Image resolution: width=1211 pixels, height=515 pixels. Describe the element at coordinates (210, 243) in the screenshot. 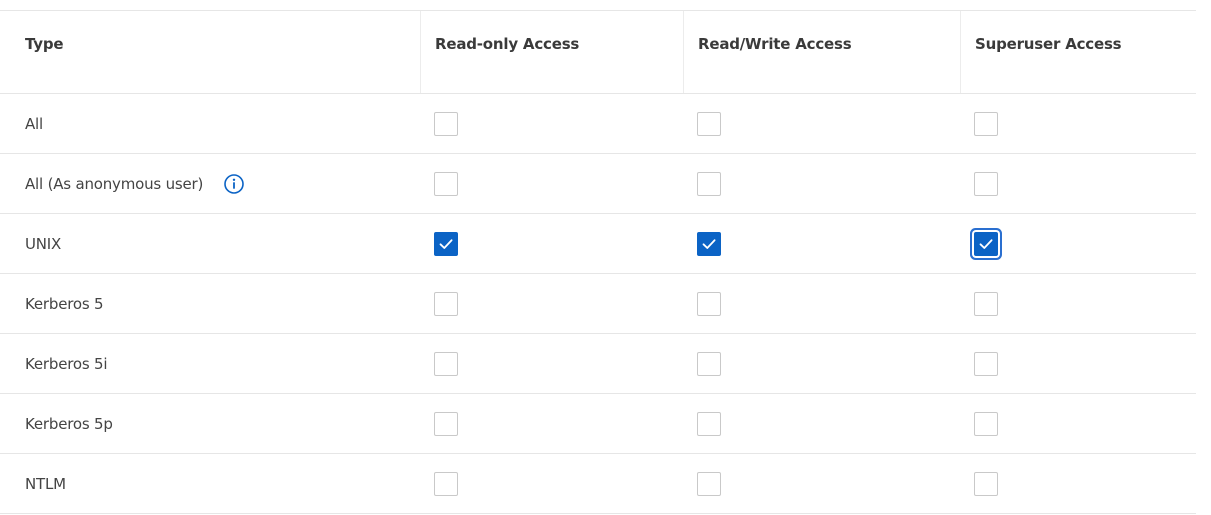

I see `type-cell: UNIX` at that location.